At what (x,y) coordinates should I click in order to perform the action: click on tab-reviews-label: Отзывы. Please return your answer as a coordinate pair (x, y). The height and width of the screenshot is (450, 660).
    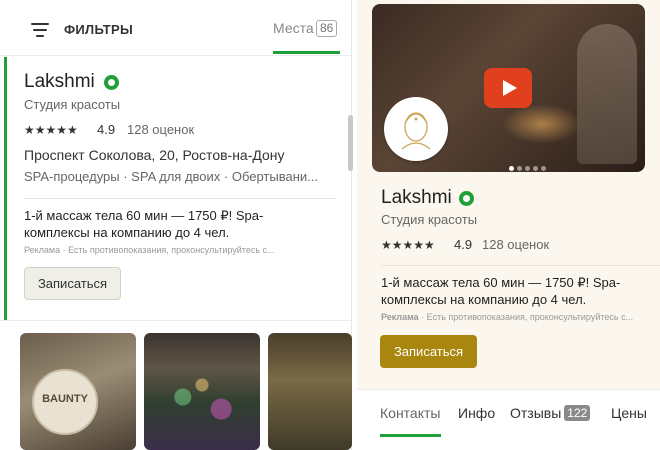
    Looking at the image, I should click on (536, 413).